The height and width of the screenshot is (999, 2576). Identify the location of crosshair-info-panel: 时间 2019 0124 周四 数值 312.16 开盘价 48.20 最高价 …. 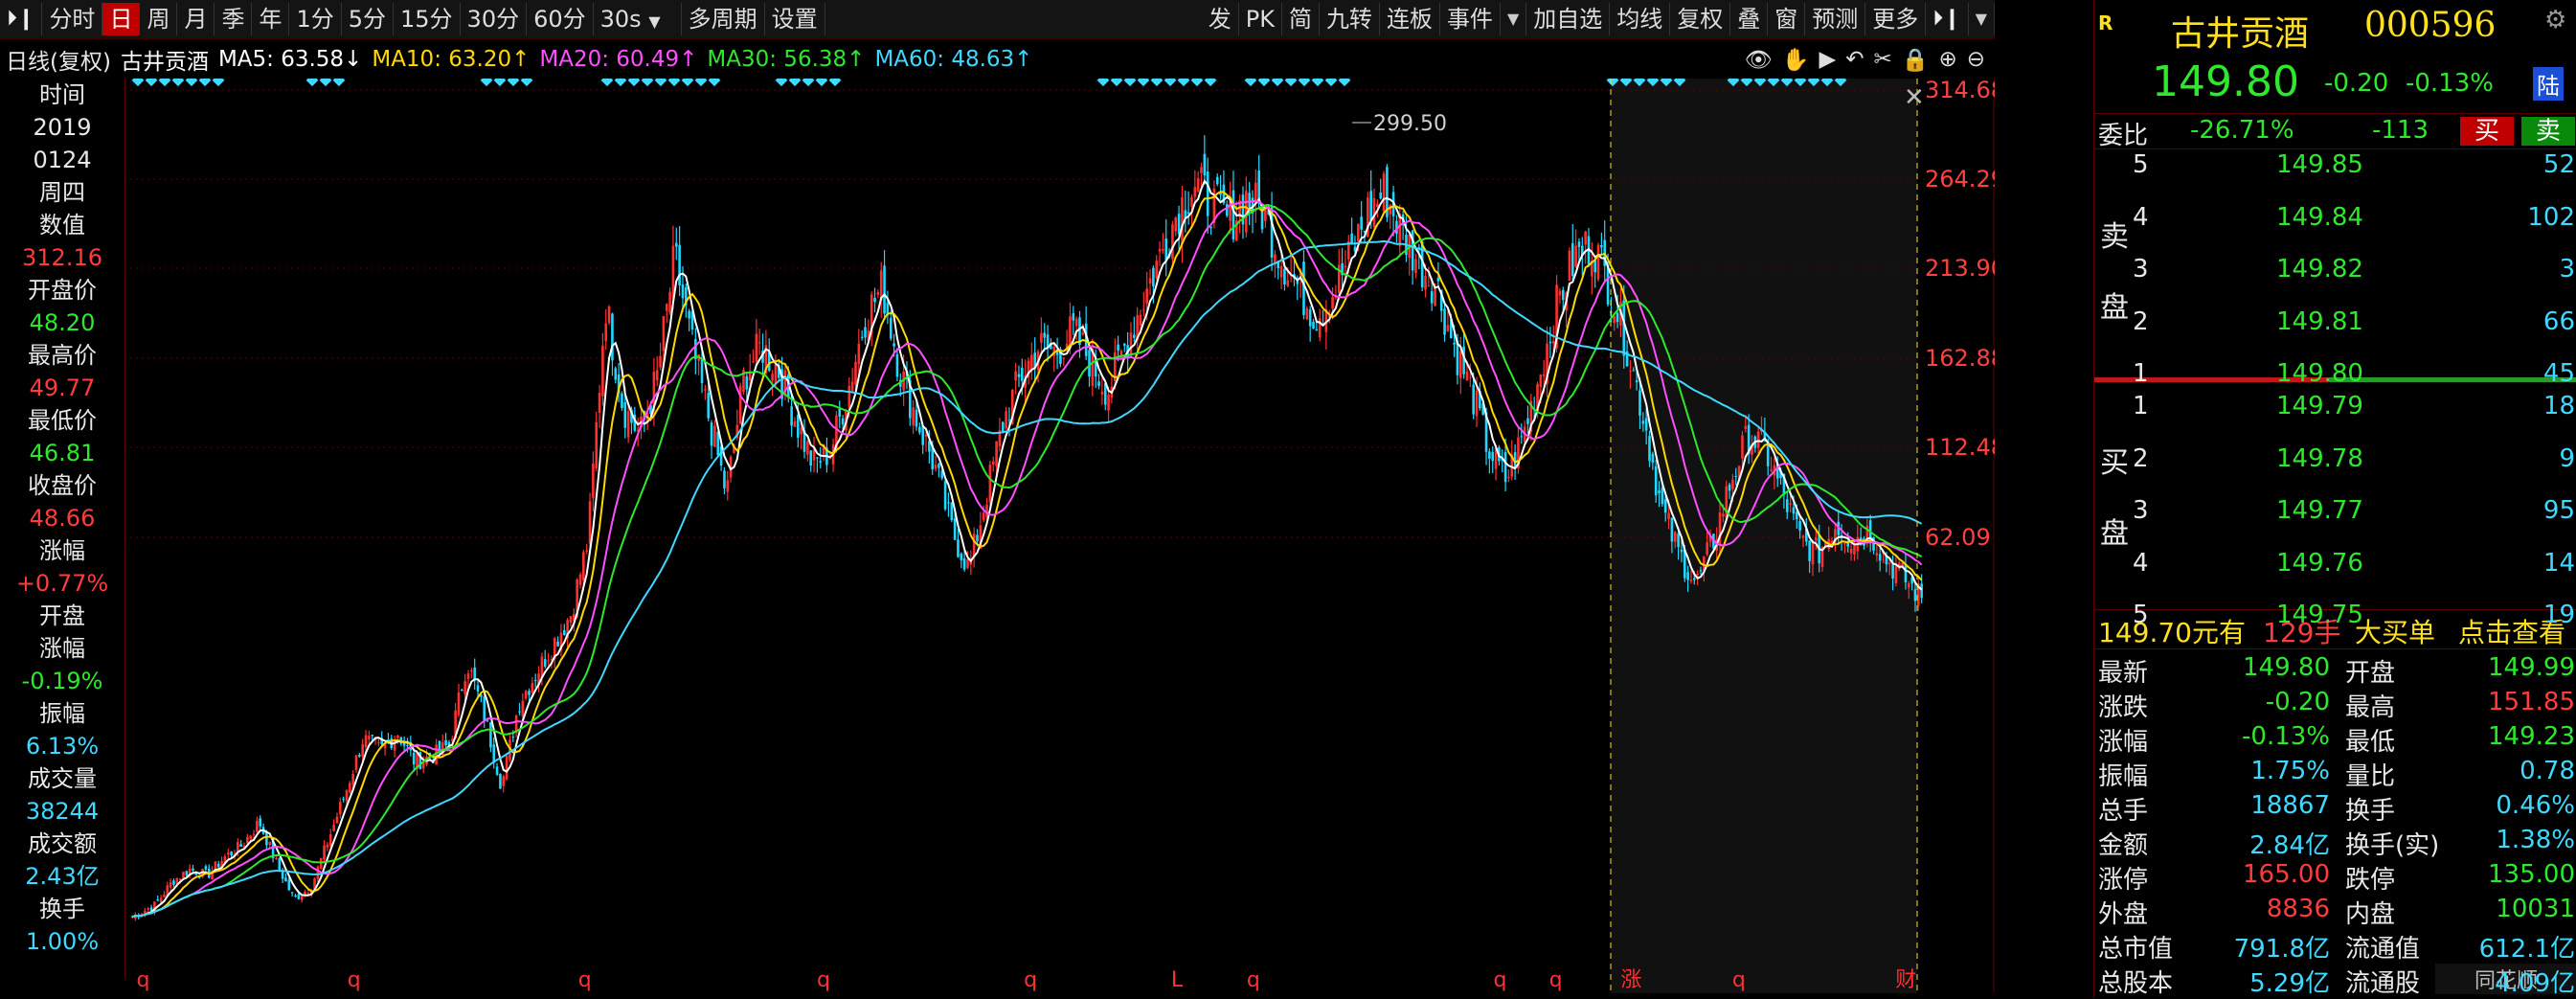
(62, 529).